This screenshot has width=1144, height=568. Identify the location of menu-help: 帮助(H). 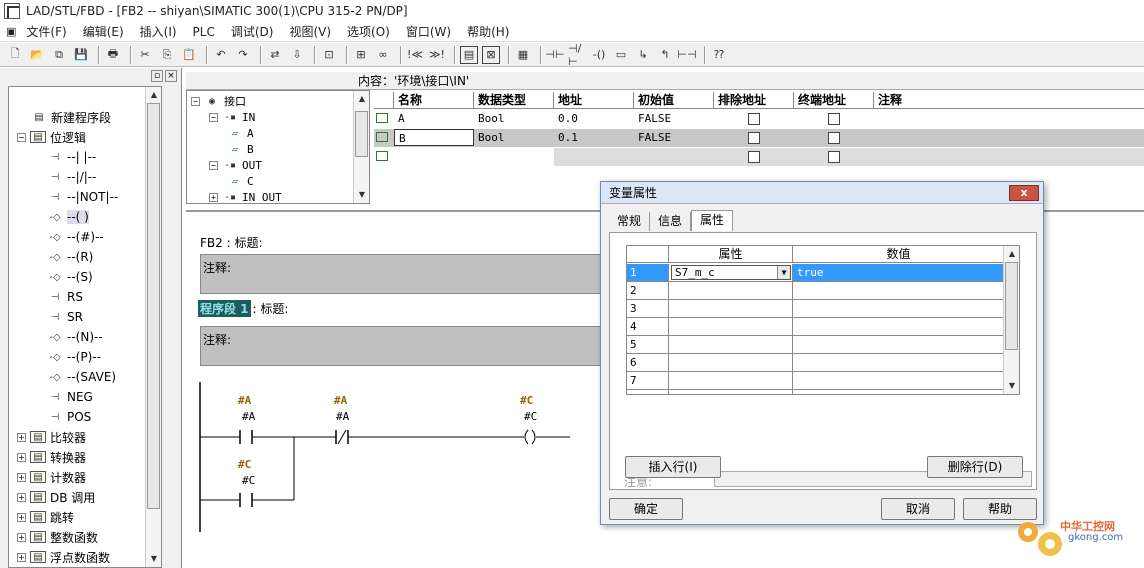
(488, 31).